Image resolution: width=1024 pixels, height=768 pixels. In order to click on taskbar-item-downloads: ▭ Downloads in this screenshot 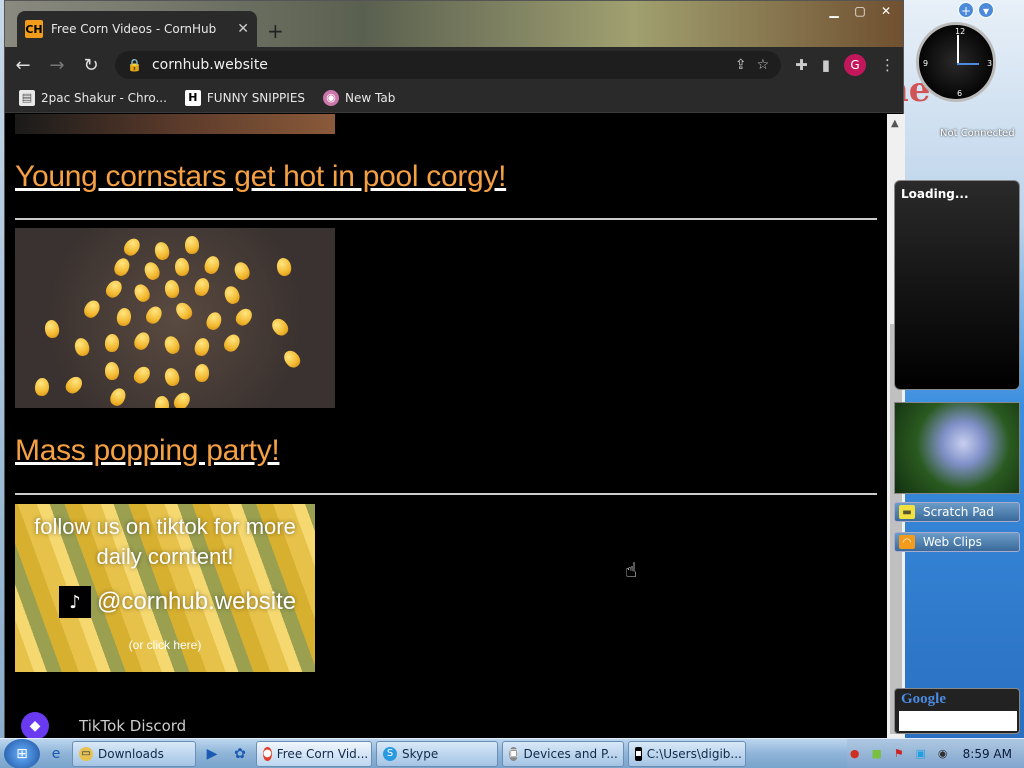, I will do `click(134, 753)`.